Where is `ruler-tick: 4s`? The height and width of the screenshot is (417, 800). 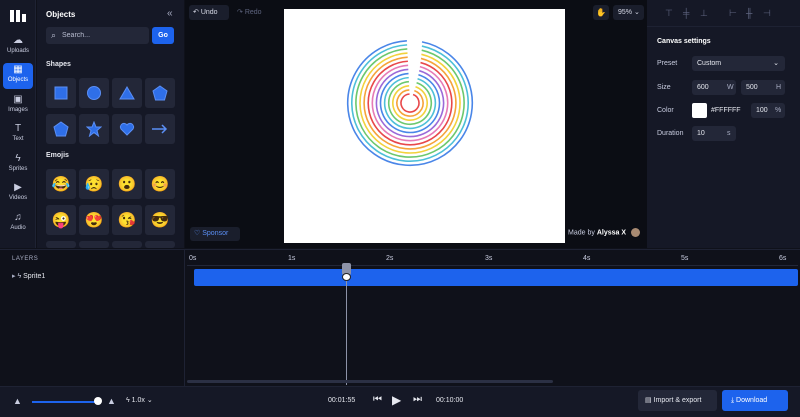
ruler-tick: 4s is located at coordinates (587, 258).